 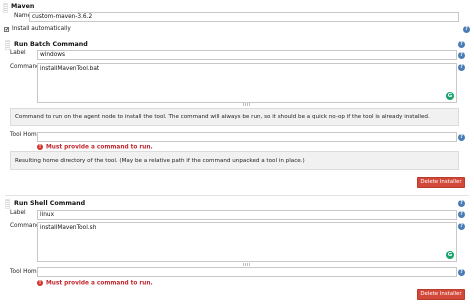 What do you see at coordinates (7, 45) in the screenshot?
I see `drag-handle-batch` at bounding box center [7, 45].